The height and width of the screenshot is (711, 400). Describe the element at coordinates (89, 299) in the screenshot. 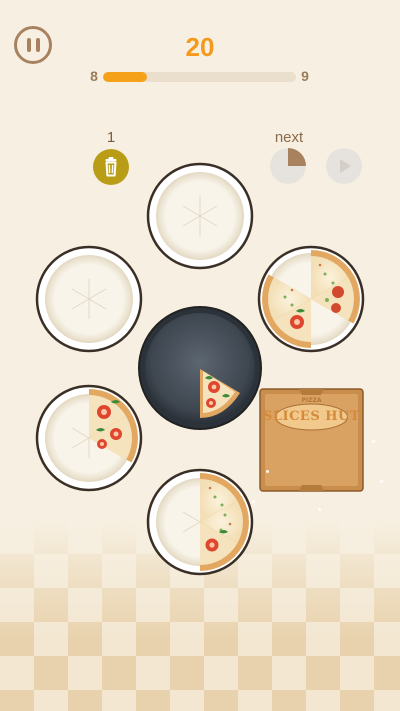

I see `plate-upper-left` at that location.